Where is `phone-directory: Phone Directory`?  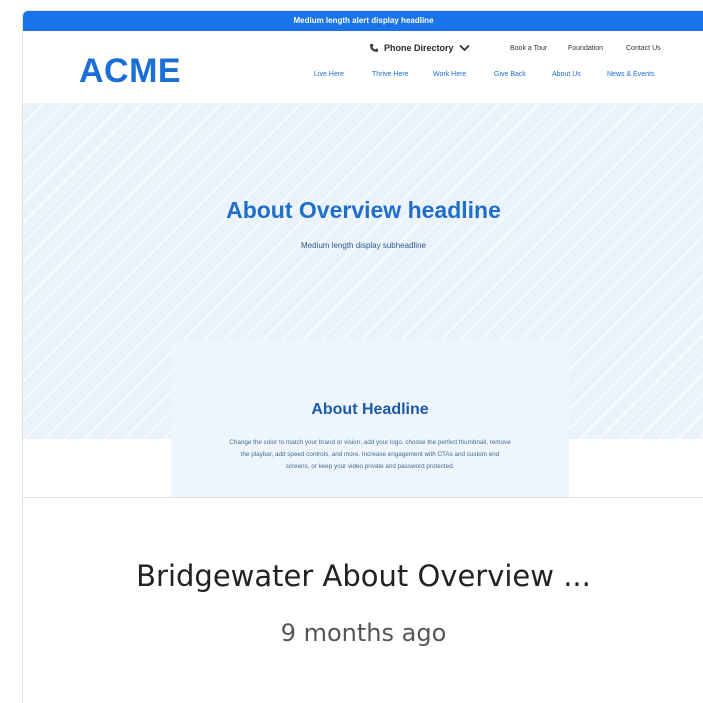 phone-directory: Phone Directory is located at coordinates (419, 48).